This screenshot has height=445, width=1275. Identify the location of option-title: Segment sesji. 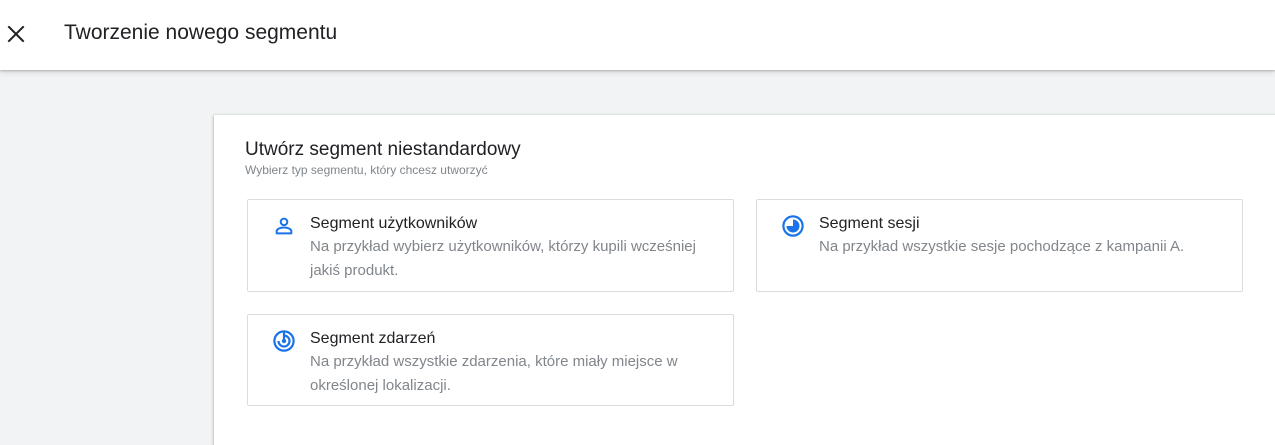
(869, 223).